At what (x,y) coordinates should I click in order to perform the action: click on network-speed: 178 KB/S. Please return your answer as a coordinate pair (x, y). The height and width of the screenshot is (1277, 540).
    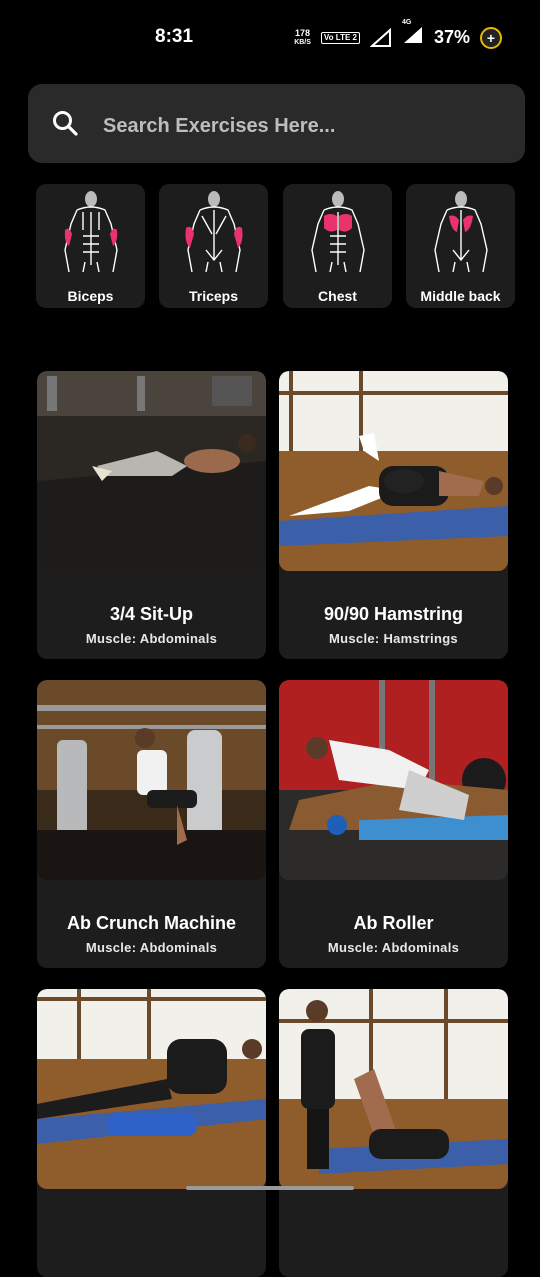
    Looking at the image, I should click on (302, 37).